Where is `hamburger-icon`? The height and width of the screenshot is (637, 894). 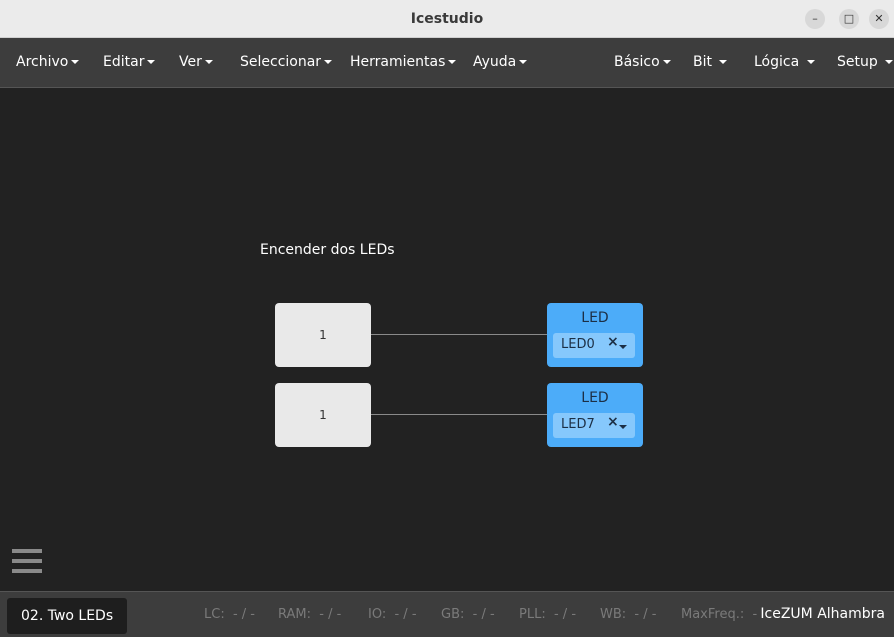
hamburger-icon is located at coordinates (27, 563).